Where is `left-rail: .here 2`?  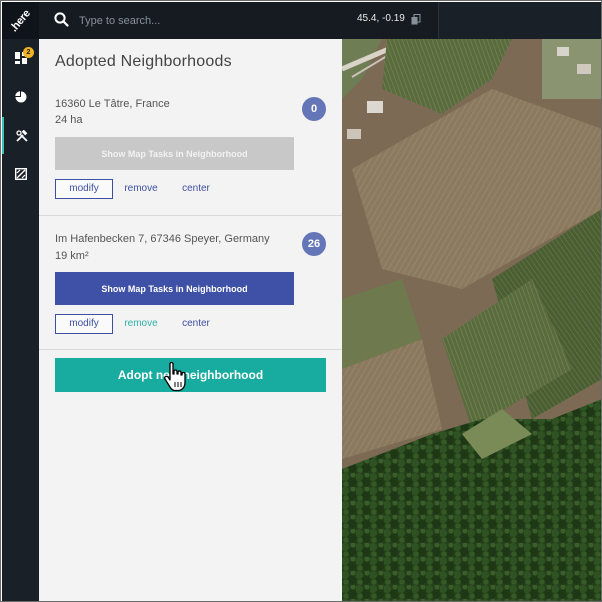
left-rail: .here 2 is located at coordinates (20, 301).